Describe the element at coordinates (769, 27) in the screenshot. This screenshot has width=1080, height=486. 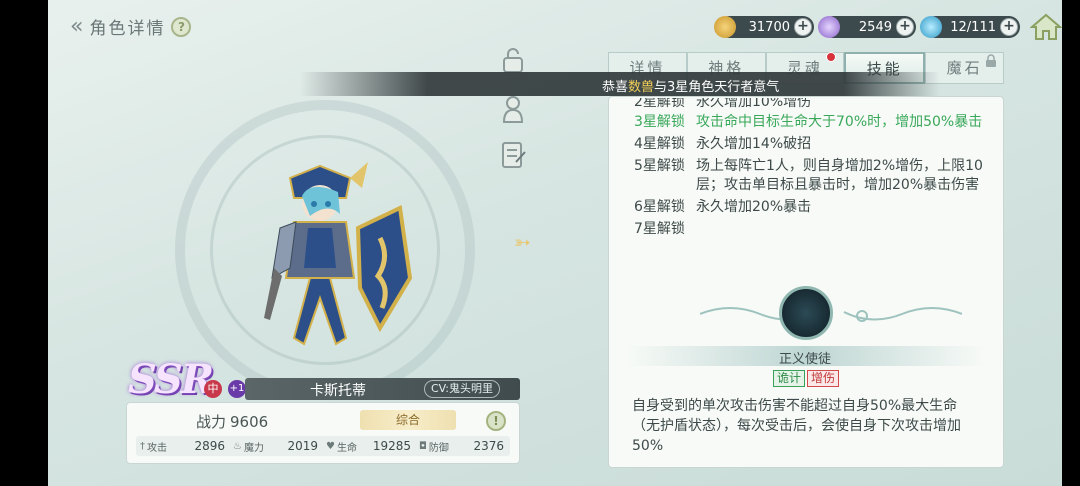
I see `gold-value: 31700` at that location.